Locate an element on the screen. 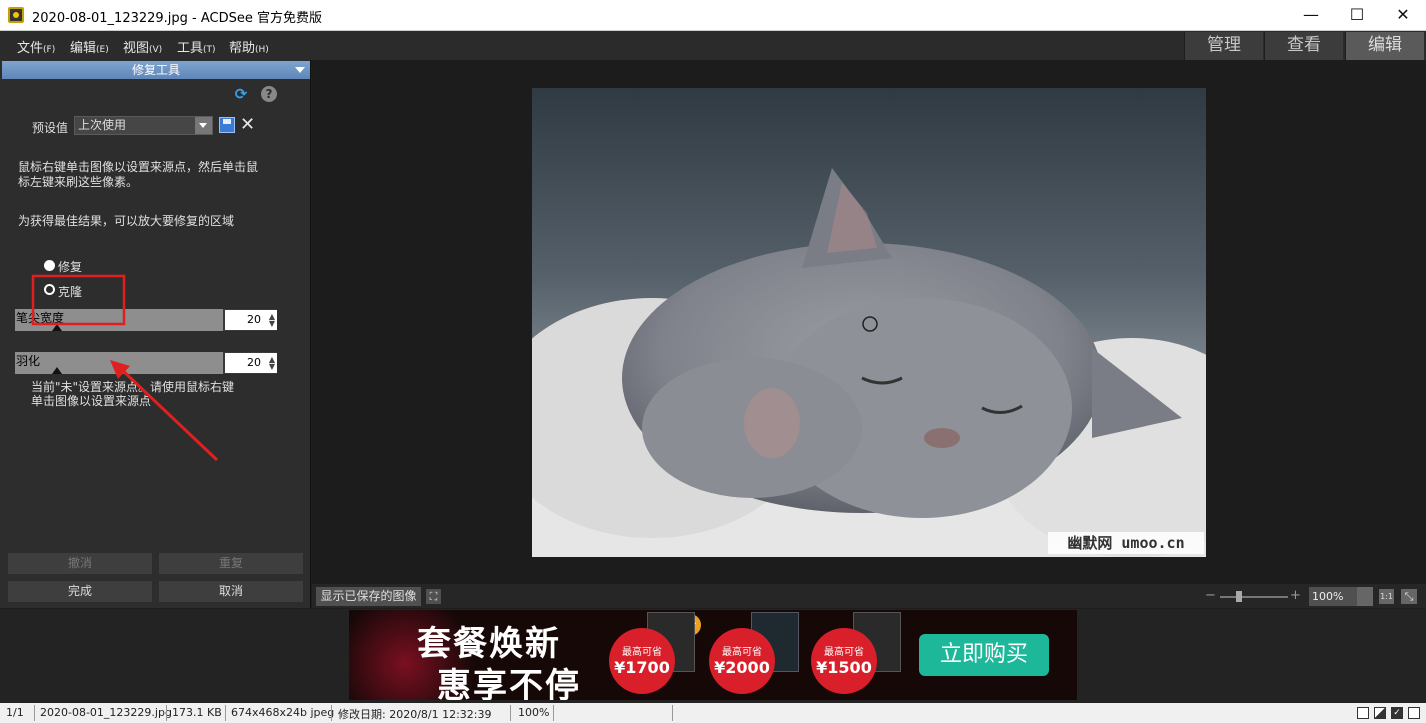 The width and height of the screenshot is (1426, 723). status-box-icon is located at coordinates (1414, 713).